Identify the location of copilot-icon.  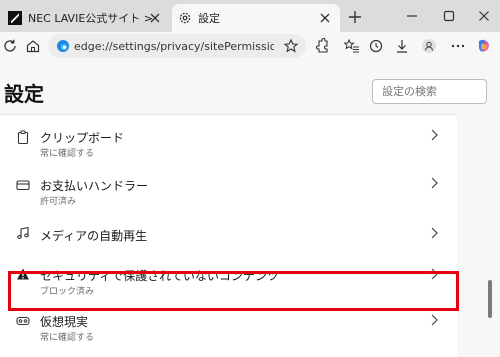
(484, 46).